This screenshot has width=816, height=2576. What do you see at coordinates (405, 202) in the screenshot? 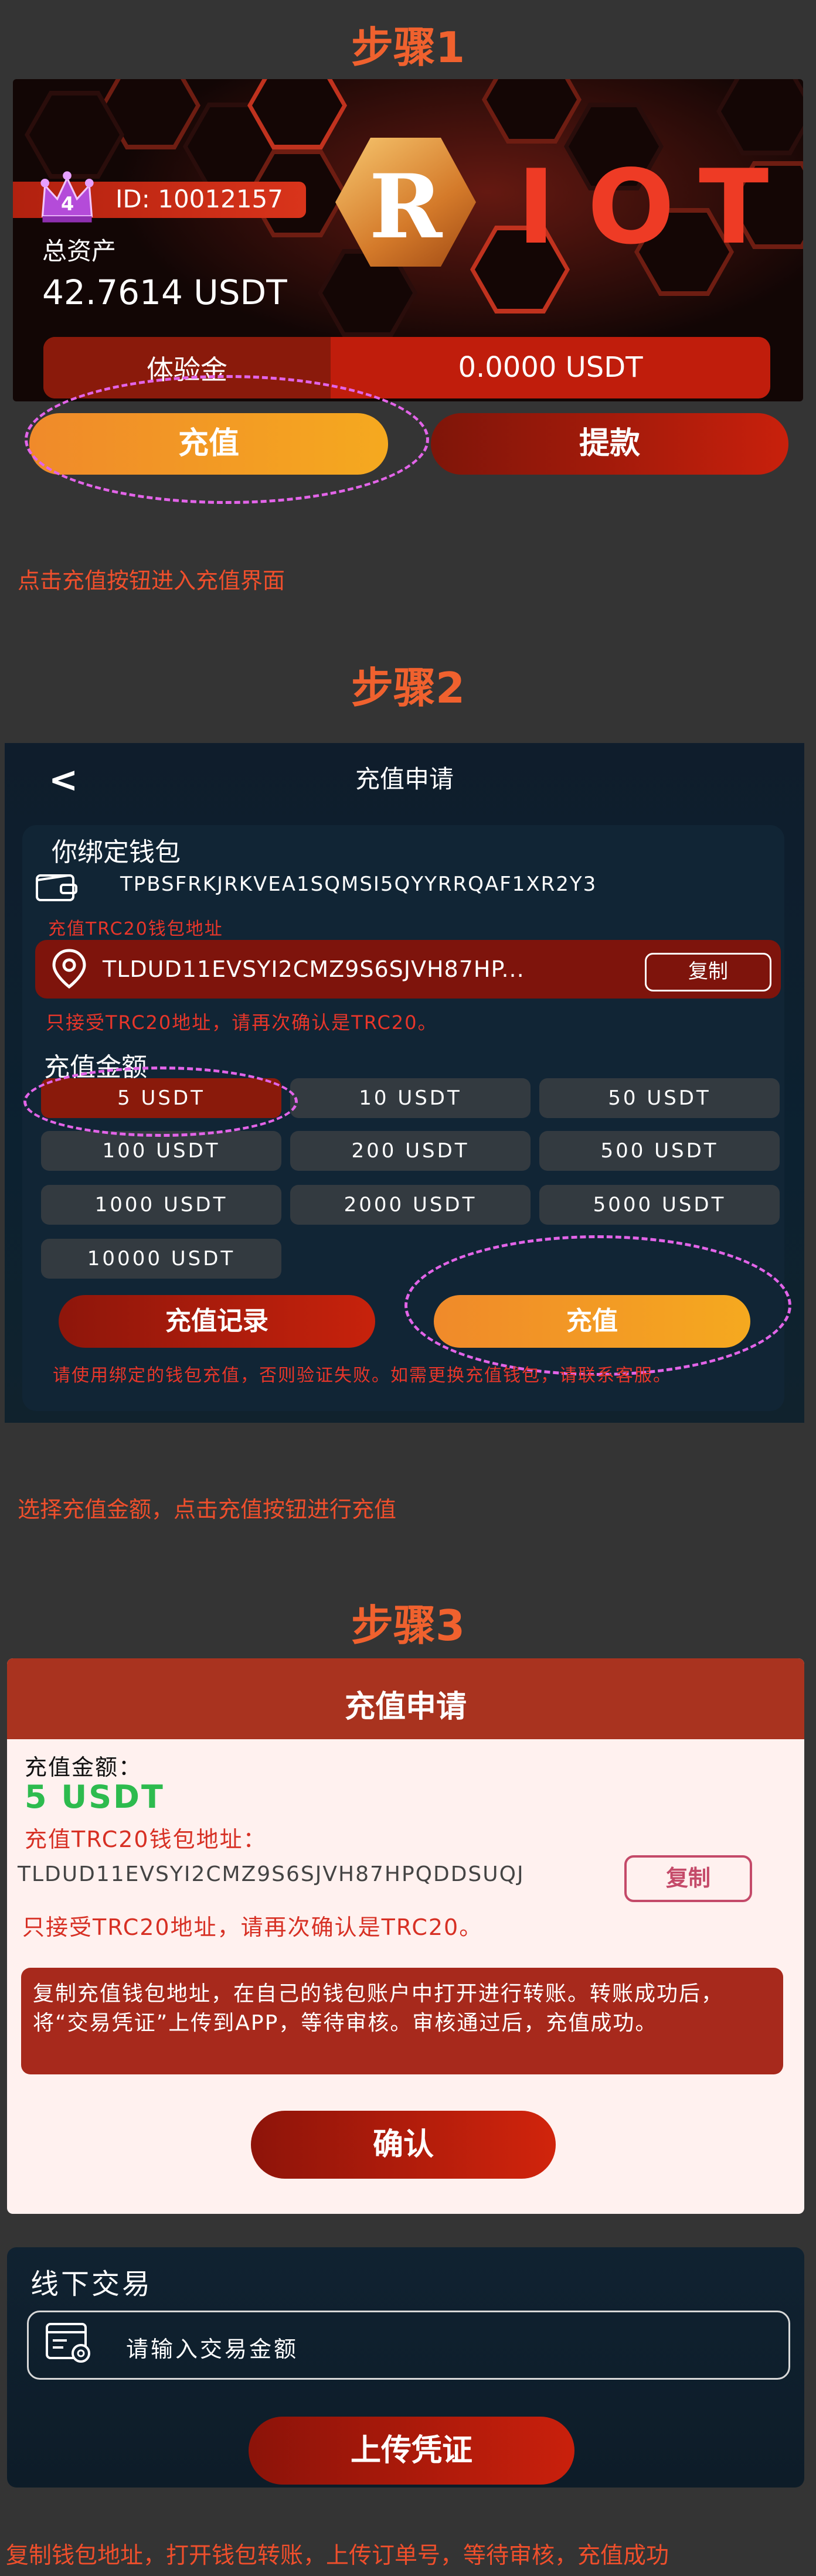
I see `riot-logo: R` at bounding box center [405, 202].